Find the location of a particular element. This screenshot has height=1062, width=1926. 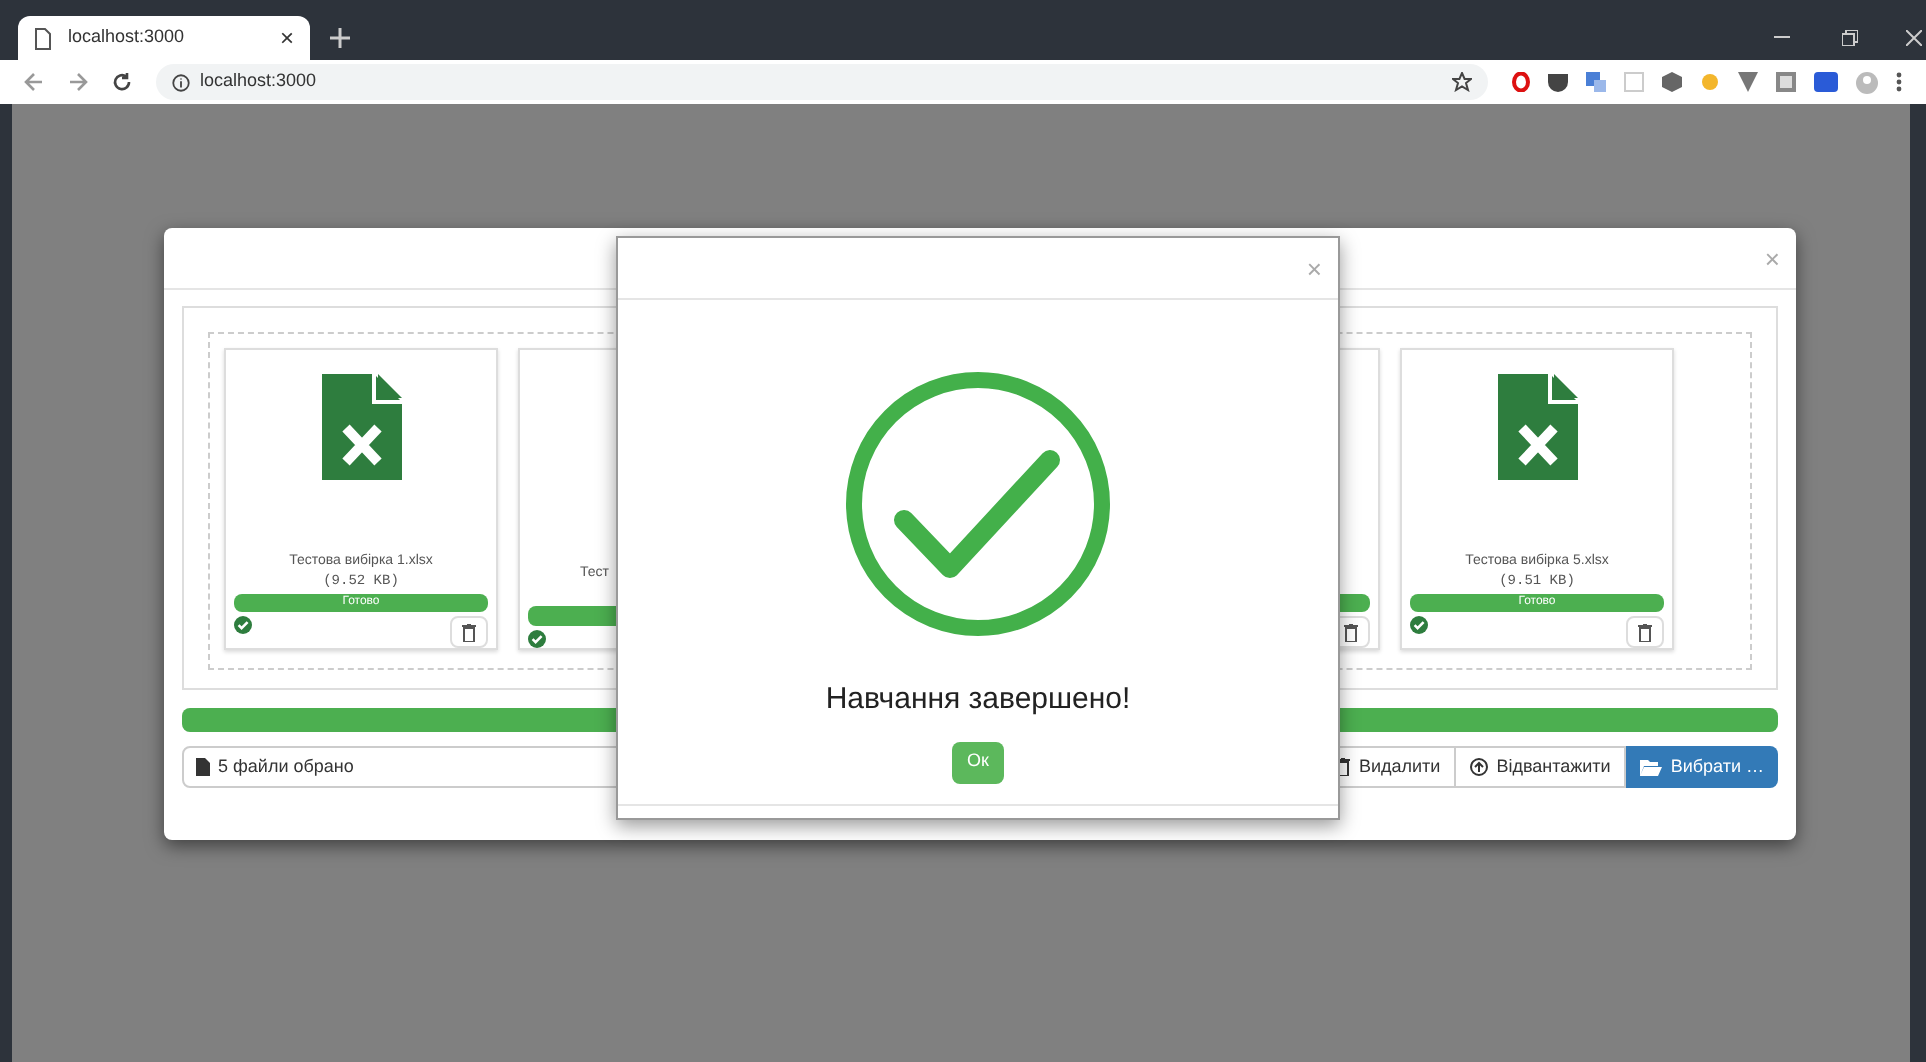

address-bar: localhost:3000 is located at coordinates (822, 82).